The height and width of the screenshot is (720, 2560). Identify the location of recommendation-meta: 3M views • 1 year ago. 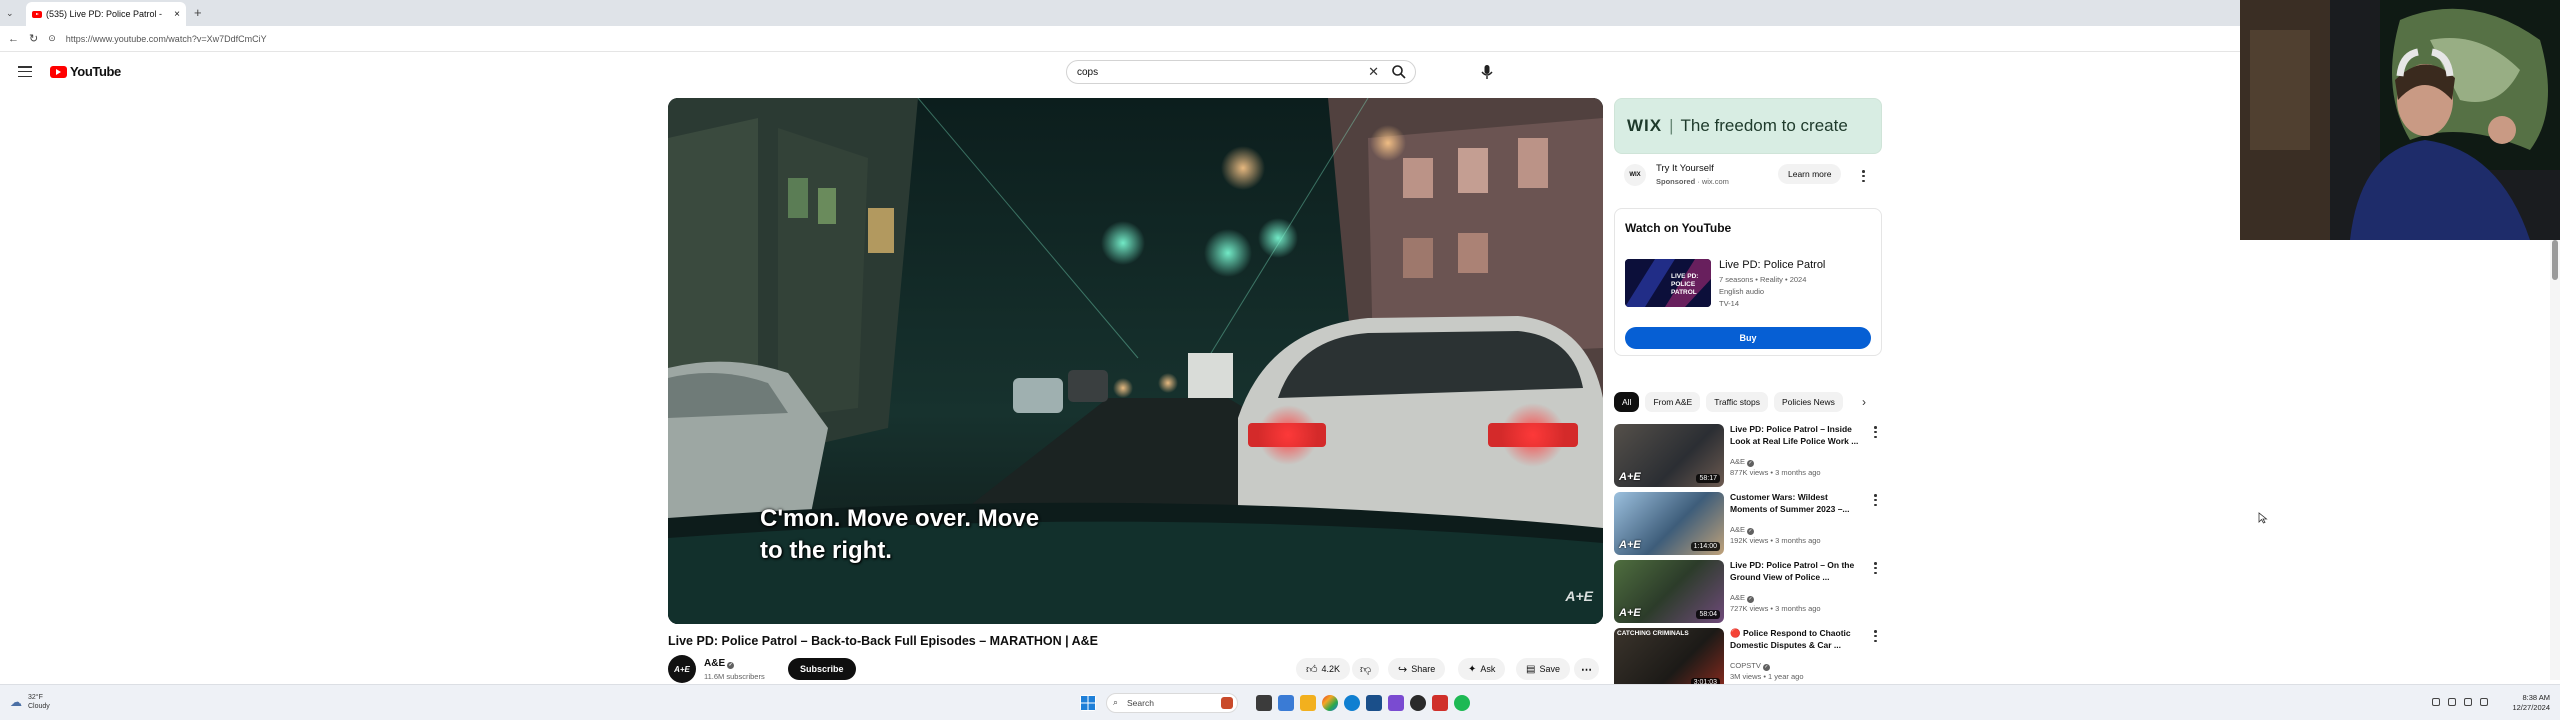
(1767, 676).